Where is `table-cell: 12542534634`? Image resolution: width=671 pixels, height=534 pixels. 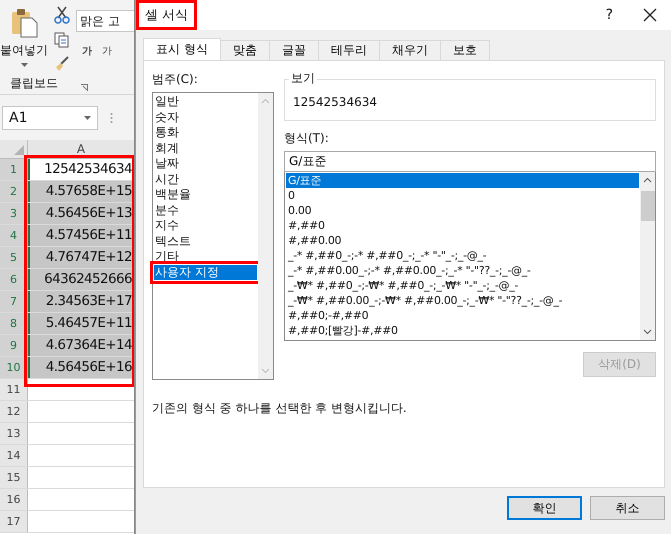
table-cell: 12542534634 is located at coordinates (81, 169).